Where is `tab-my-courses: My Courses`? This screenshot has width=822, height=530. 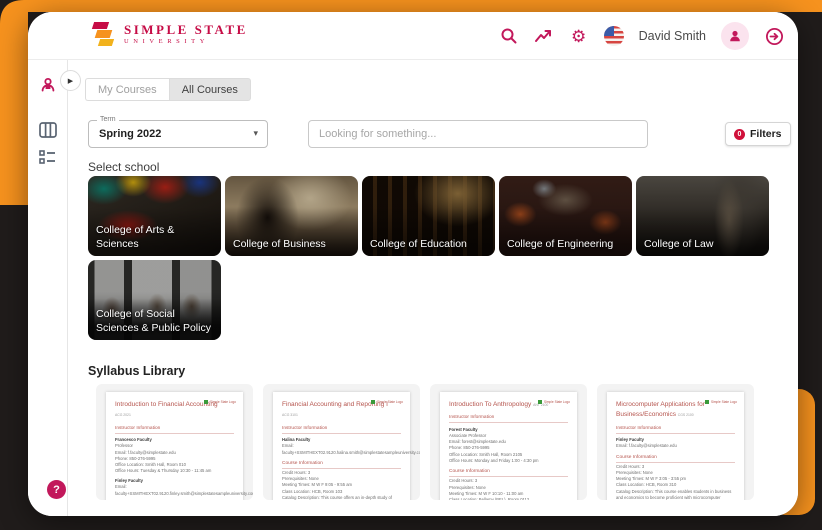 tab-my-courses: My Courses is located at coordinates (127, 89).